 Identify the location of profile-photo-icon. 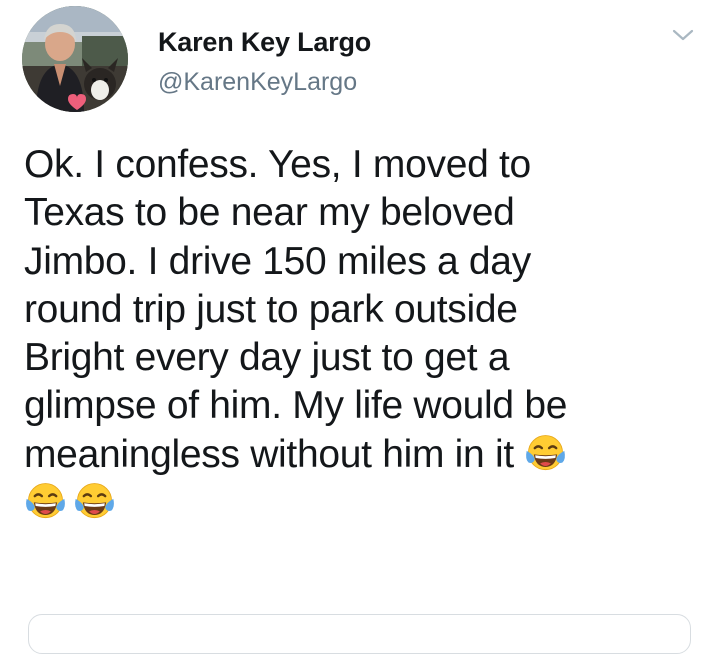
(75, 59).